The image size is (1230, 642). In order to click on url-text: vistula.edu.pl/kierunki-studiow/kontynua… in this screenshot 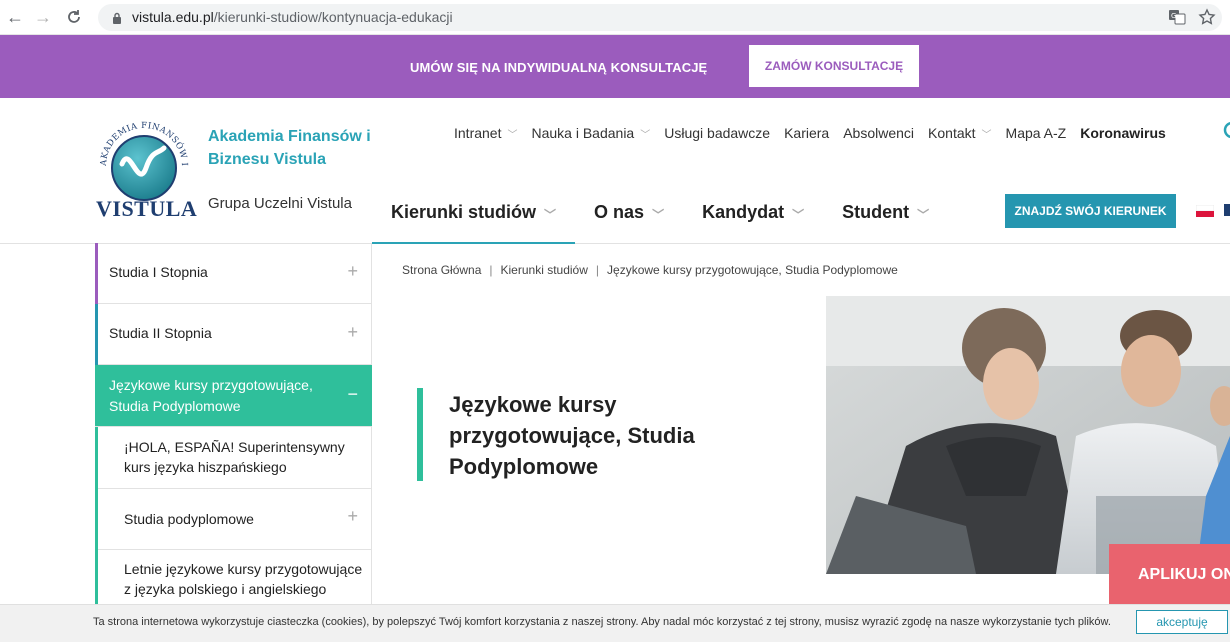, I will do `click(292, 17)`.